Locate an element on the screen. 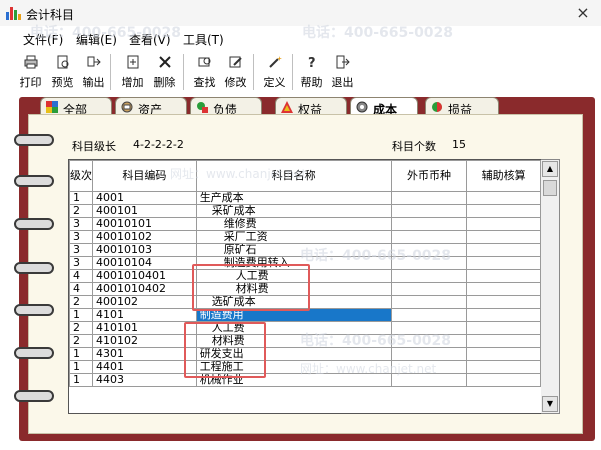 Image resolution: width=601 pixels, height=450 pixels. help-button: ? 帮助 is located at coordinates (311, 72).